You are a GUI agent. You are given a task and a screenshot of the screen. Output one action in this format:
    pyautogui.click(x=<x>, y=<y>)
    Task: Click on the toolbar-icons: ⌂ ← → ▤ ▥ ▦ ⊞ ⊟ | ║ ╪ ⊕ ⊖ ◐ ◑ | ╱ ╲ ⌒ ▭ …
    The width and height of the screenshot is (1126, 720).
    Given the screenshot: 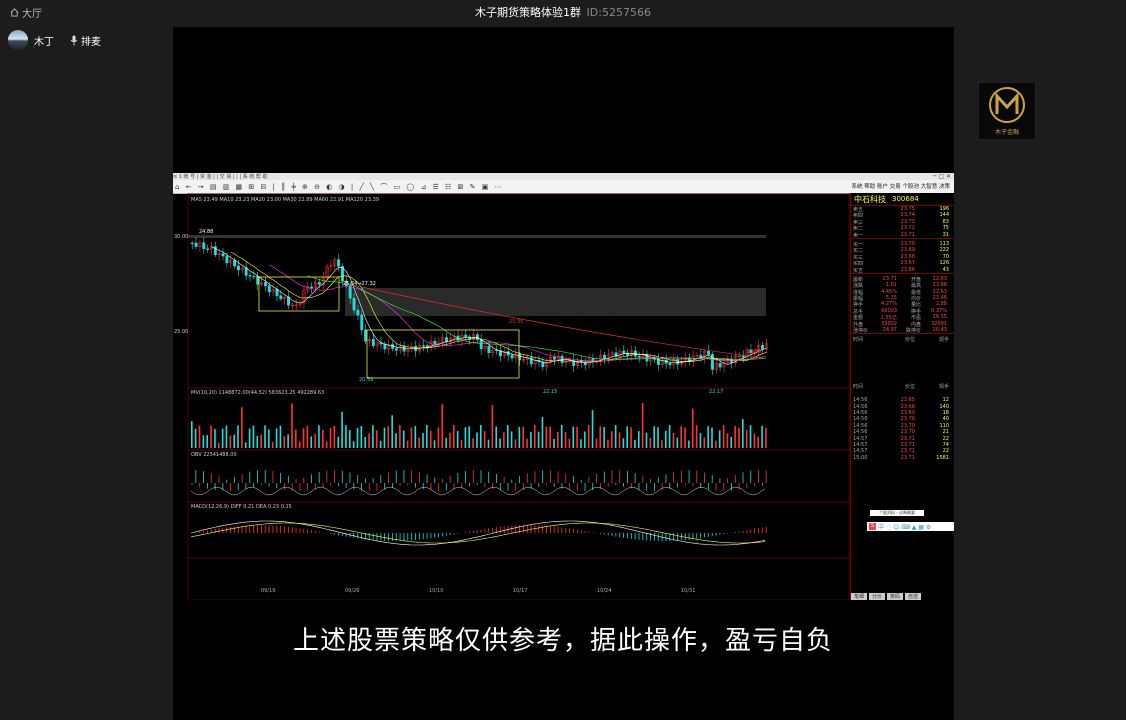 What is the action you would take?
    pyautogui.click(x=339, y=187)
    